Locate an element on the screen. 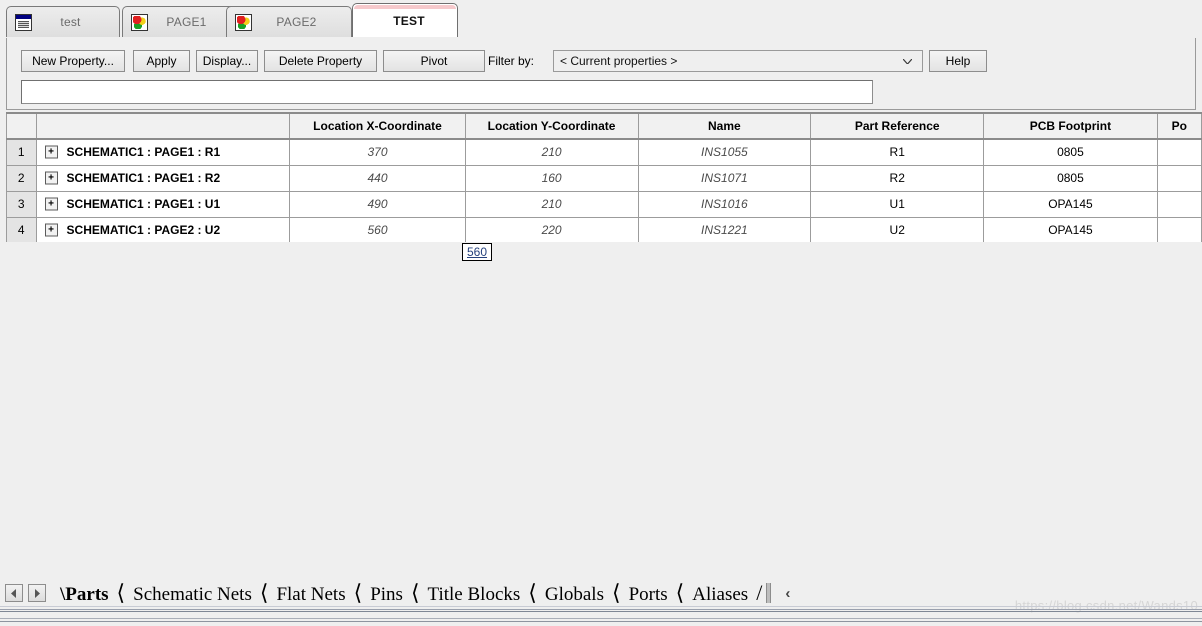 The image size is (1202, 626). cell-name: INS1055 is located at coordinates (724, 152).